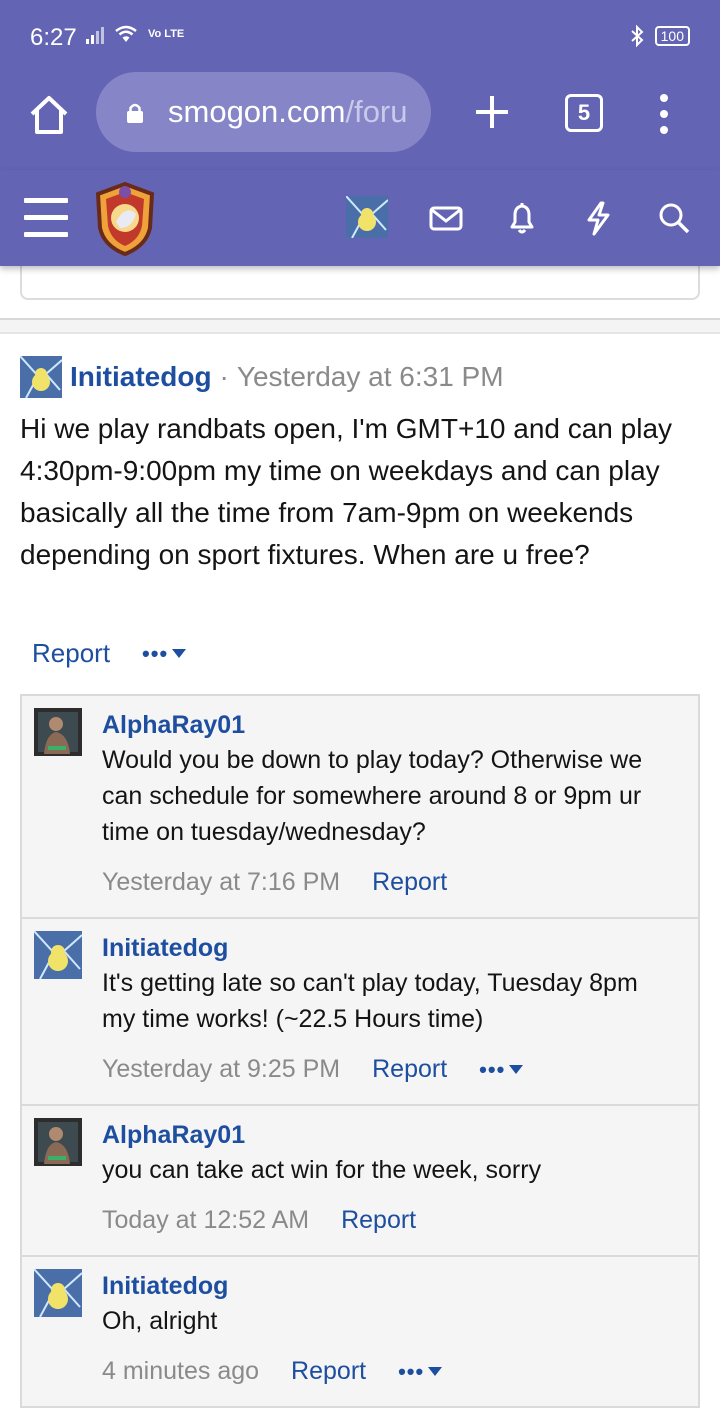  I want to click on comment-time: Yesterday at 9:25 PM, so click(221, 1069).